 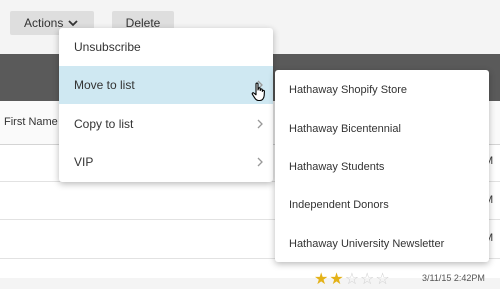 I want to click on menu-item-unsubscribe: Unsubscribe, so click(x=166, y=47).